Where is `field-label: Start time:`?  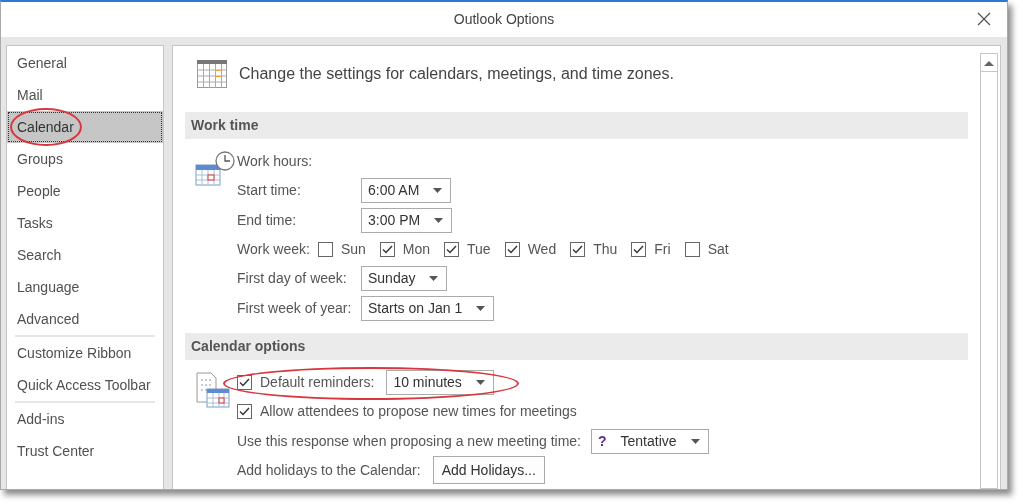 field-label: Start time: is located at coordinates (269, 191).